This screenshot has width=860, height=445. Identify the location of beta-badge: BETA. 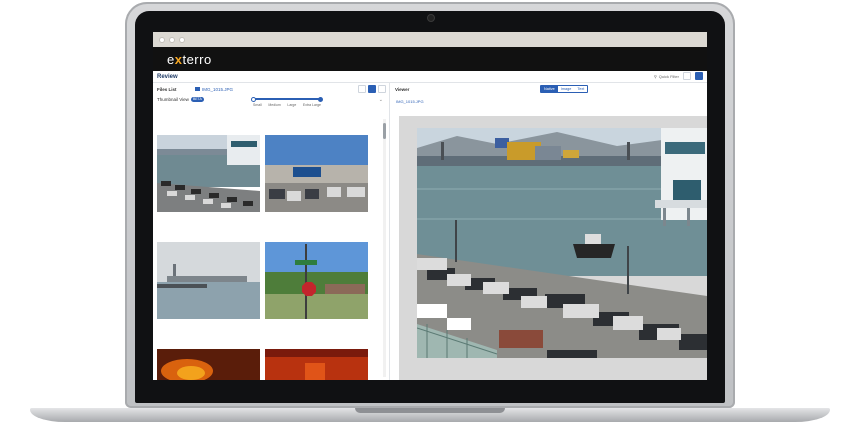
(197, 99).